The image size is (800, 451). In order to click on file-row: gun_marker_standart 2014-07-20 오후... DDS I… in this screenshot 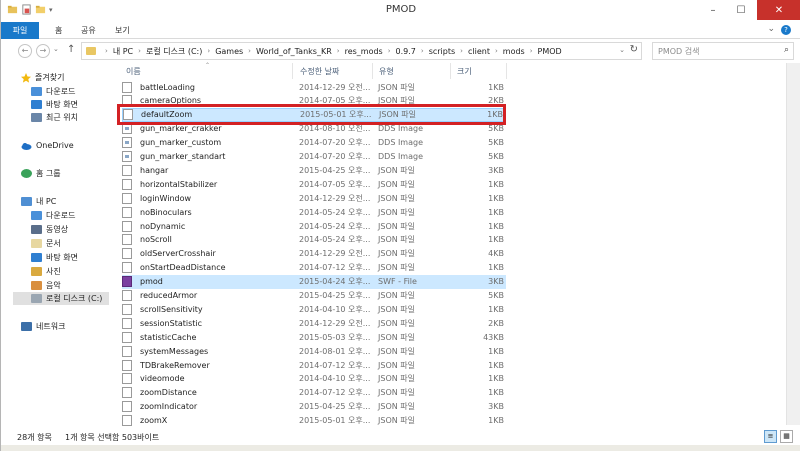, I will do `click(314, 157)`.